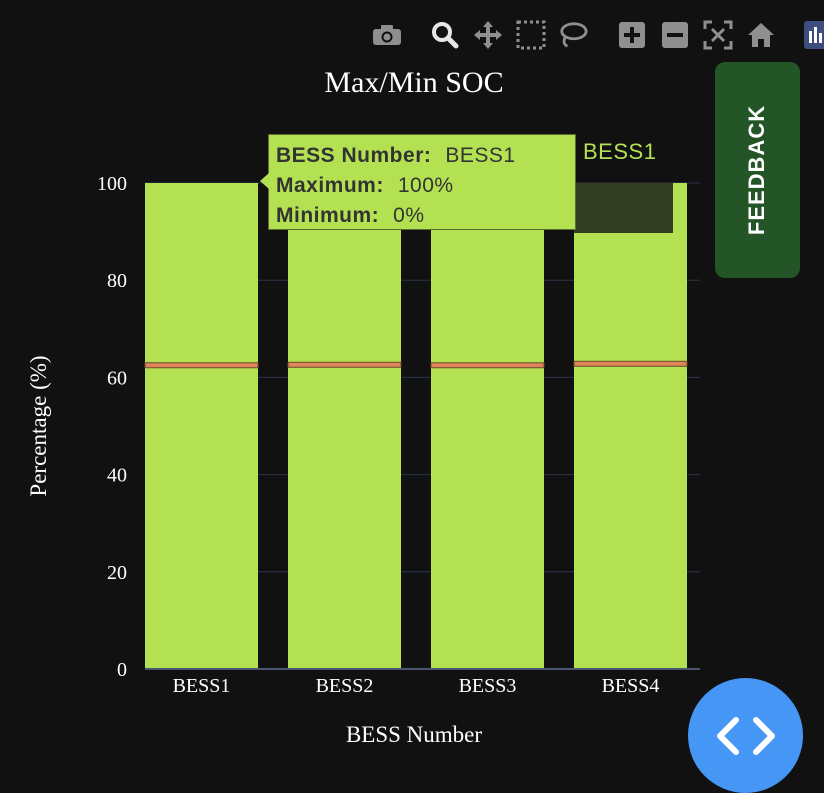 Image resolution: width=824 pixels, height=793 pixels. I want to click on feedback-label: FEEDBACK, so click(757, 170).